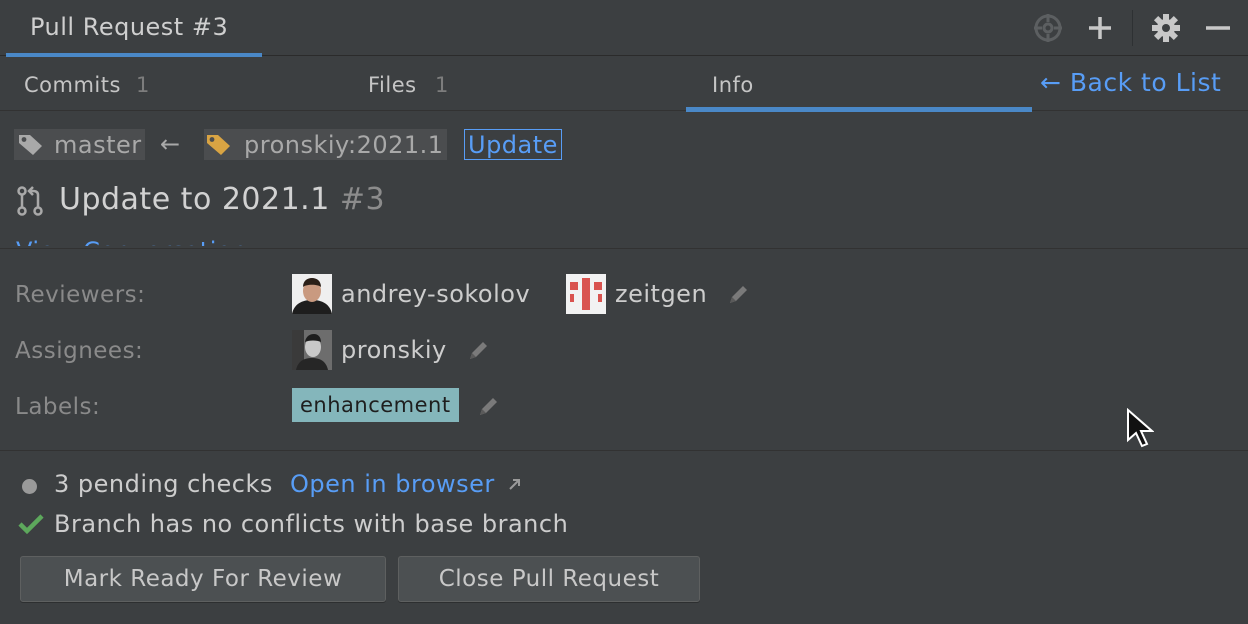 The height and width of the screenshot is (624, 1248). I want to click on tab-files-count: 1, so click(442, 85).